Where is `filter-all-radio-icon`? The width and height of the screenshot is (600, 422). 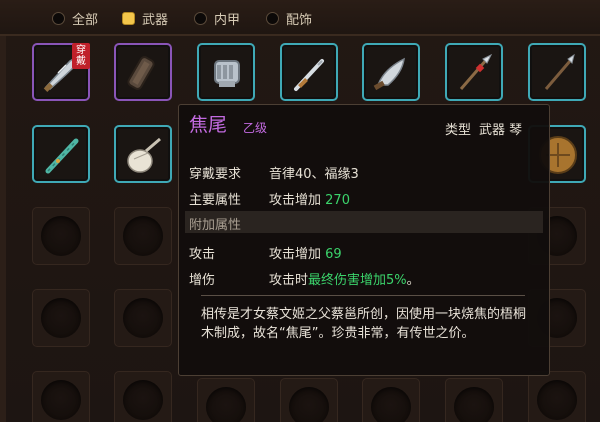
filter-all-radio-icon is located at coordinates (58, 18).